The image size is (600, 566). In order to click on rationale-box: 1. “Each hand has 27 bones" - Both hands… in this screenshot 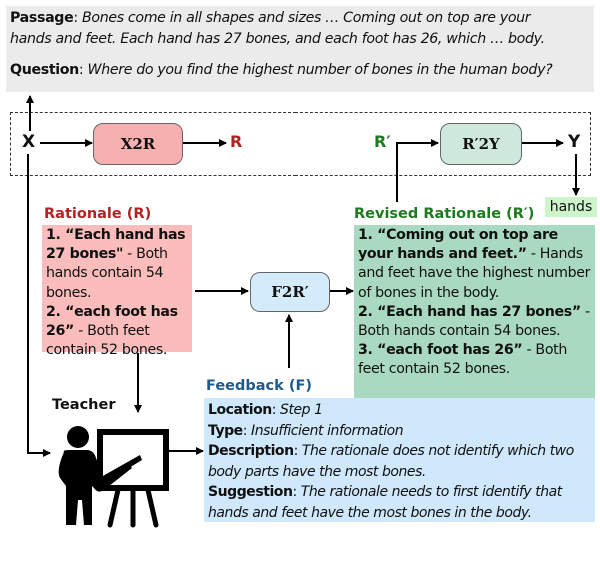, I will do `click(117, 291)`.